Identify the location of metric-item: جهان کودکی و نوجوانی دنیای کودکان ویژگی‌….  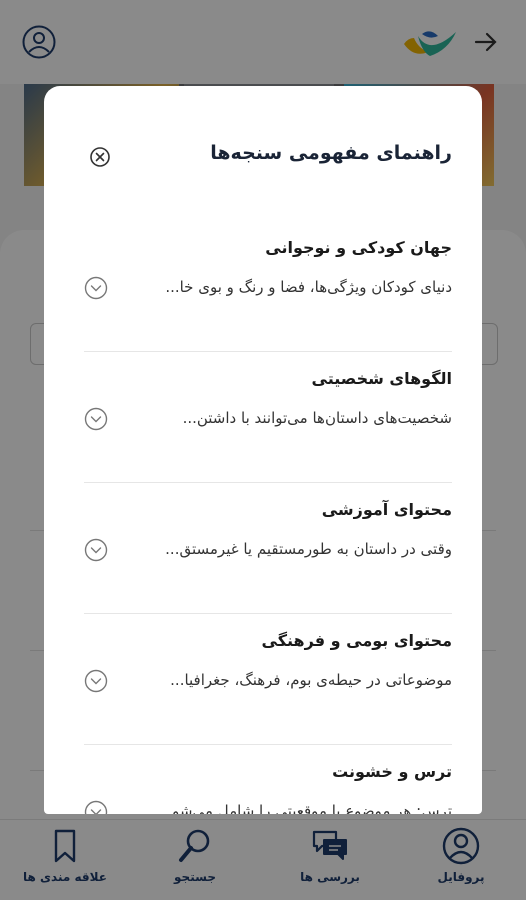
(268, 286).